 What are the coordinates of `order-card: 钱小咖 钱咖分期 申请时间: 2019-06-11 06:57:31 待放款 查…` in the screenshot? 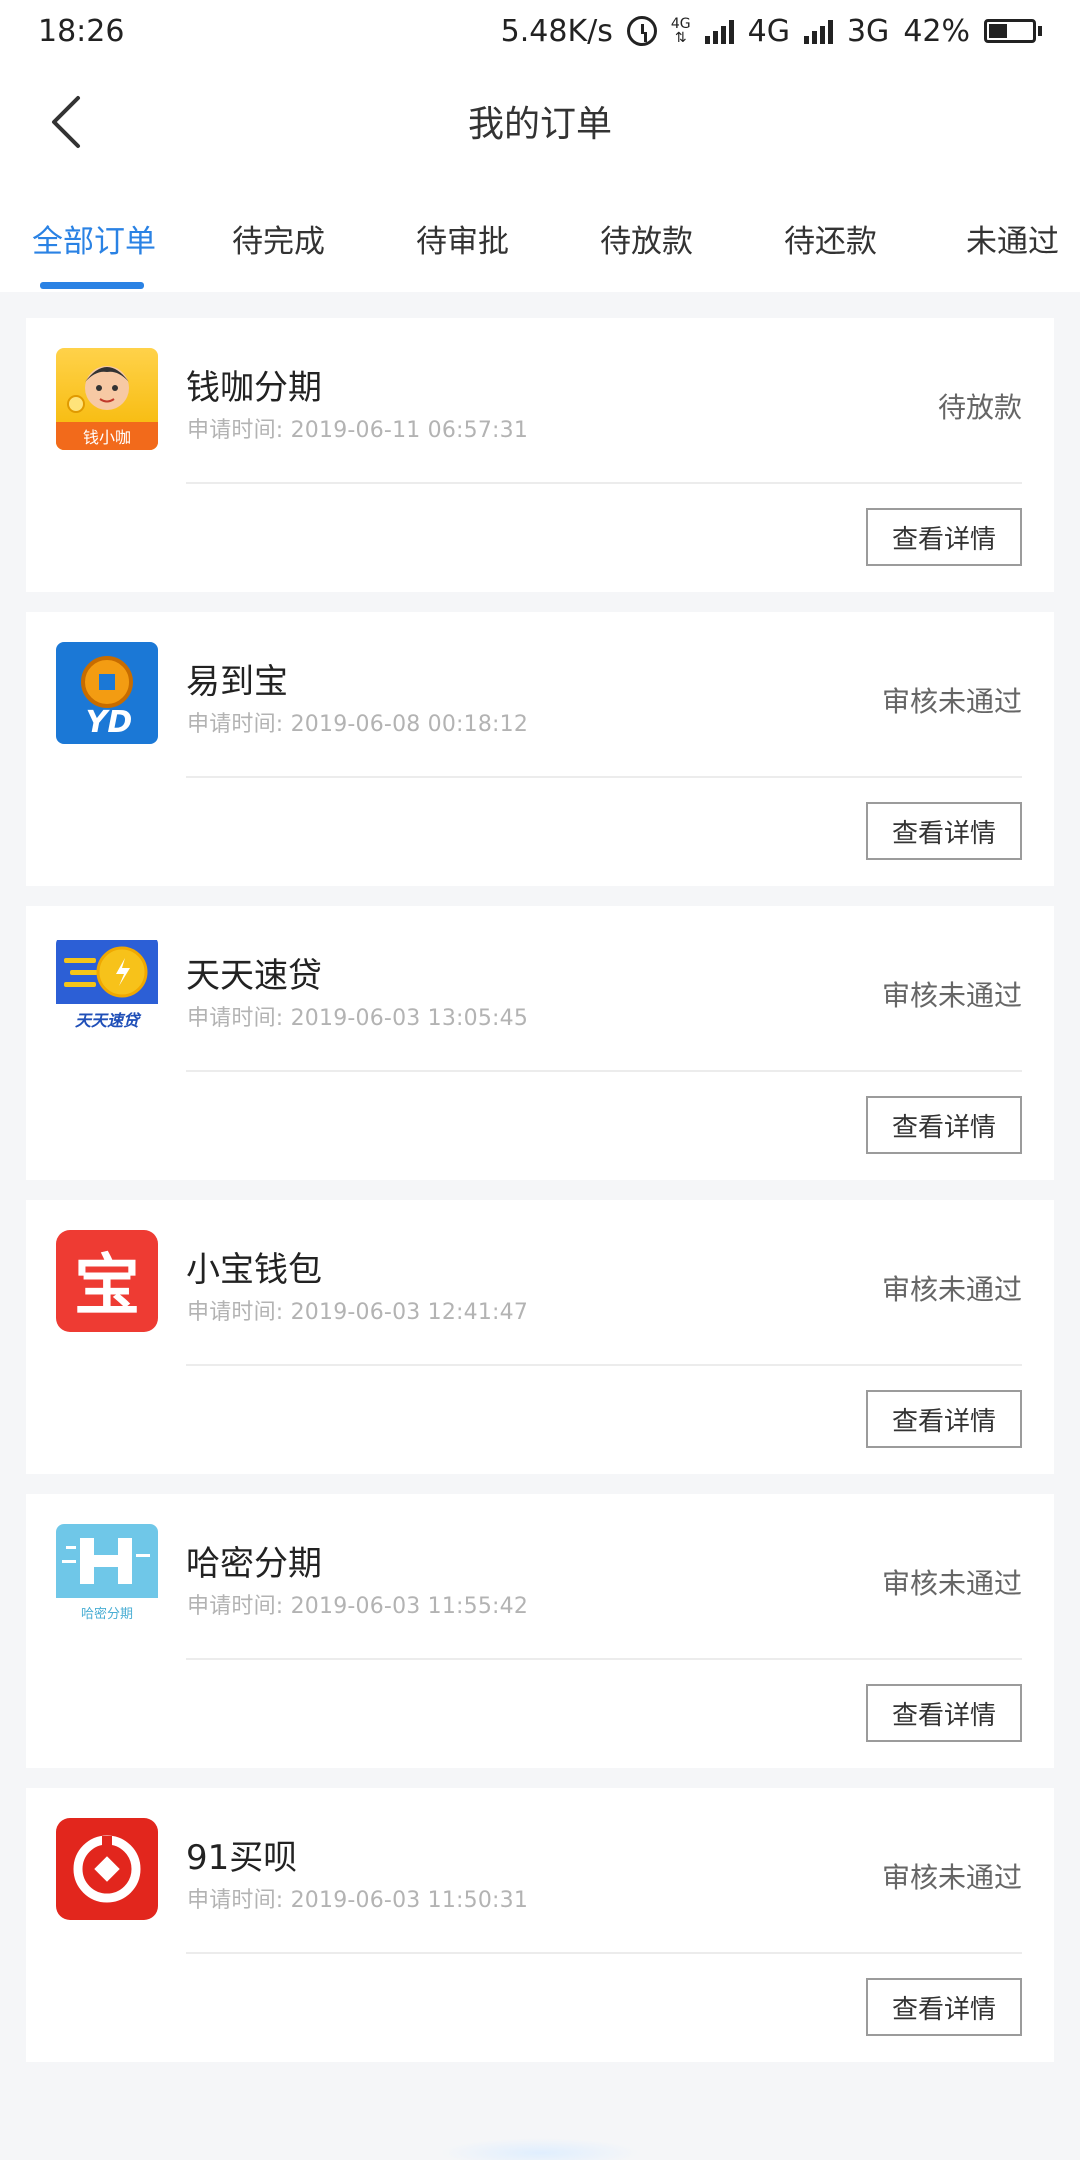 It's located at (540, 455).